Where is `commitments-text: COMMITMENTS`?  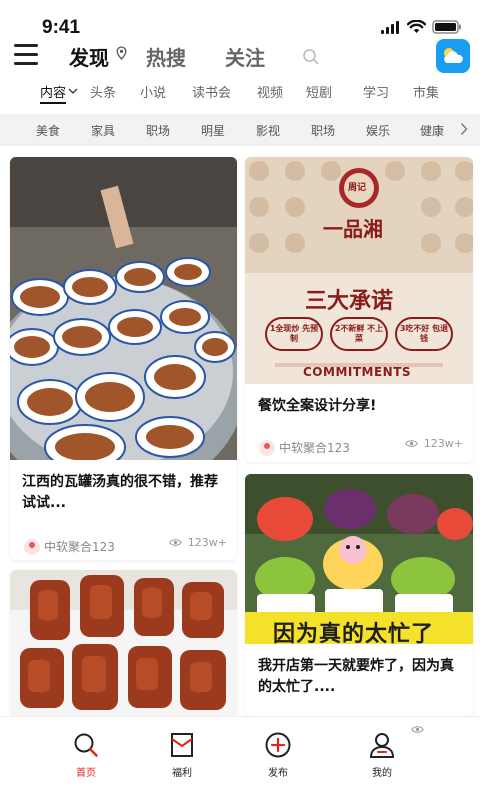 commitments-text: COMMITMENTS is located at coordinates (357, 372).